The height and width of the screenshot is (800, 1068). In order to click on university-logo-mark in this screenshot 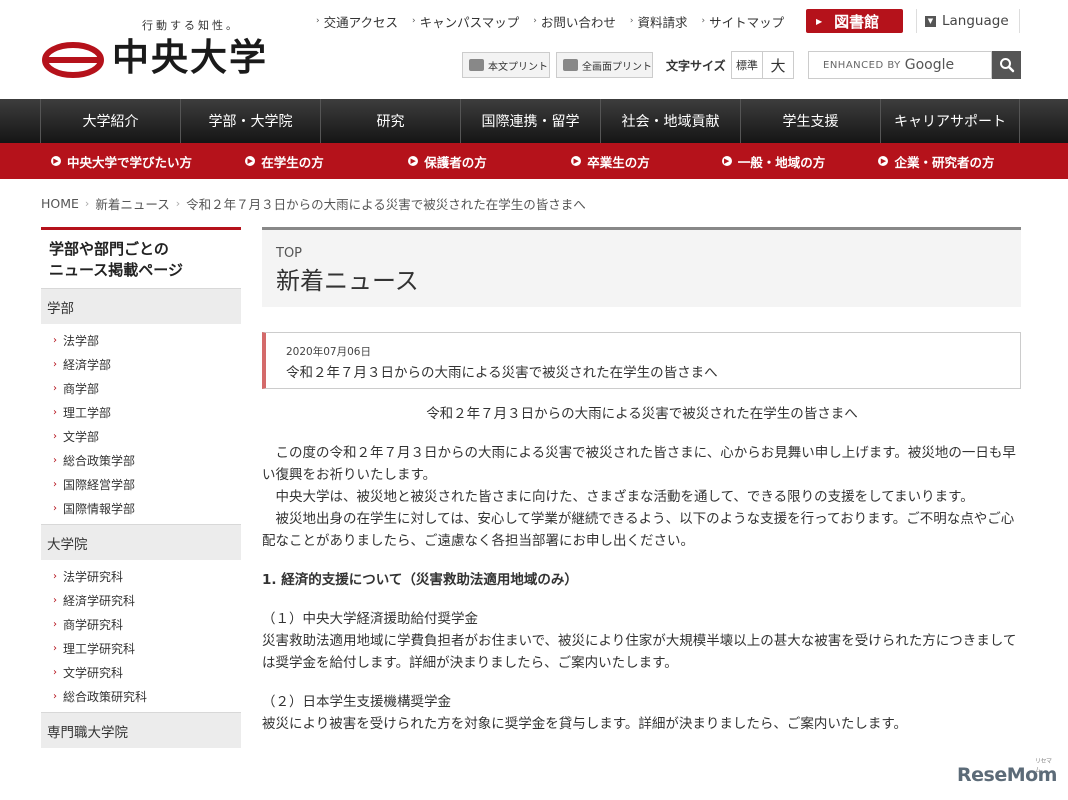, I will do `click(73, 60)`.